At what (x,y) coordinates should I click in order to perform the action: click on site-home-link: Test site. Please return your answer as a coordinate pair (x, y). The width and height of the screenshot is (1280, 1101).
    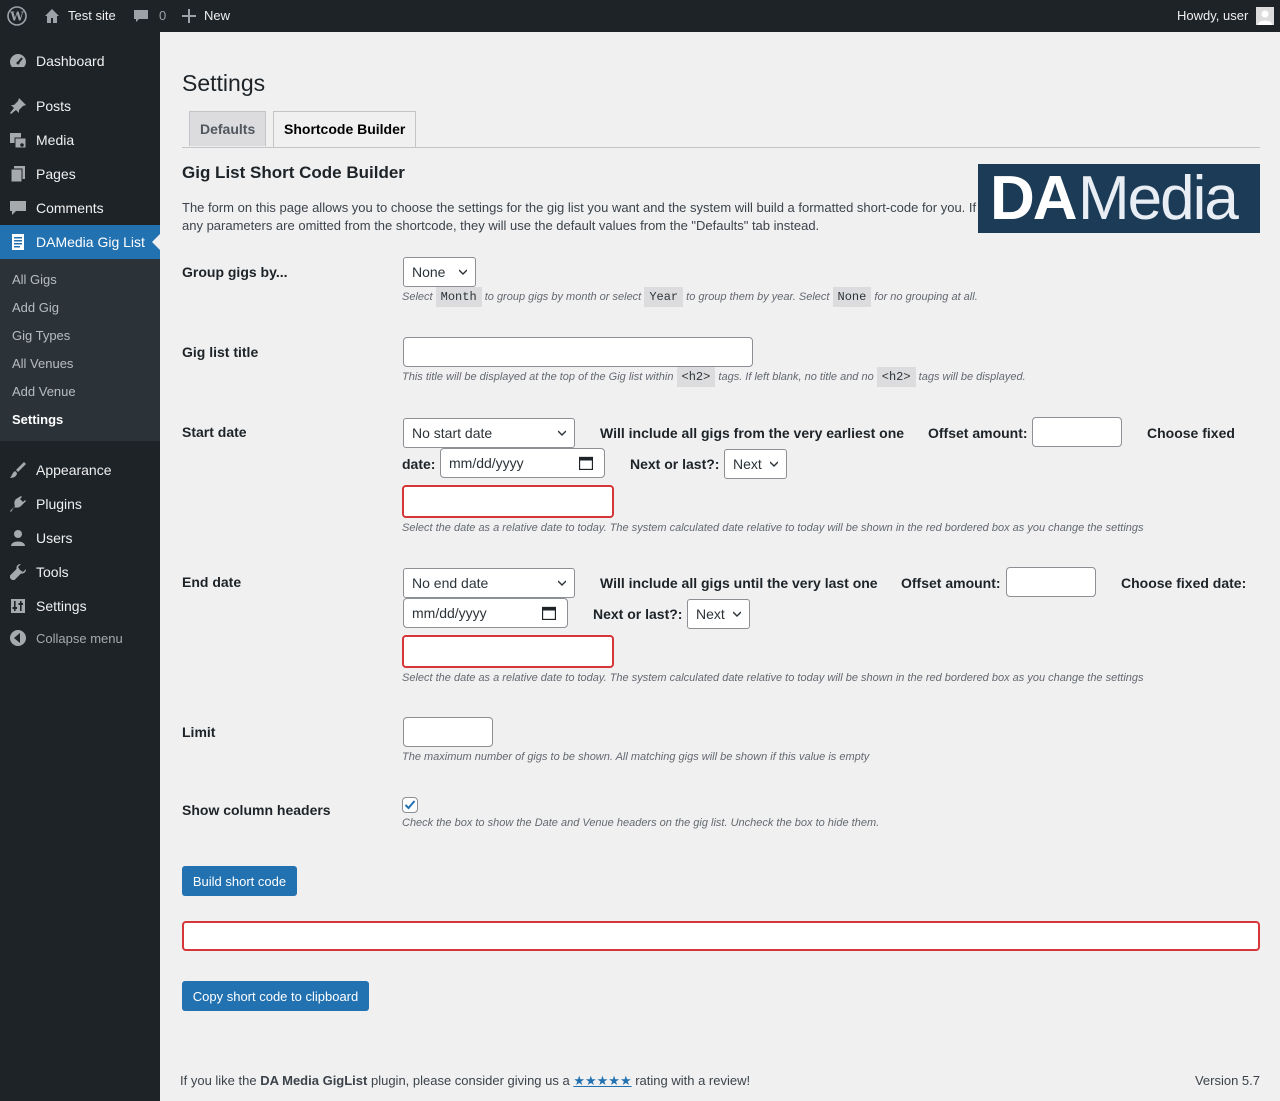
    Looking at the image, I should click on (80, 16).